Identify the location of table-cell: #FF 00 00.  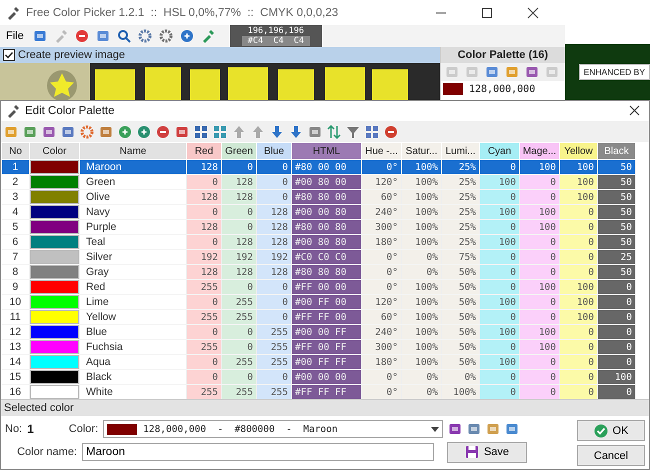
(327, 287).